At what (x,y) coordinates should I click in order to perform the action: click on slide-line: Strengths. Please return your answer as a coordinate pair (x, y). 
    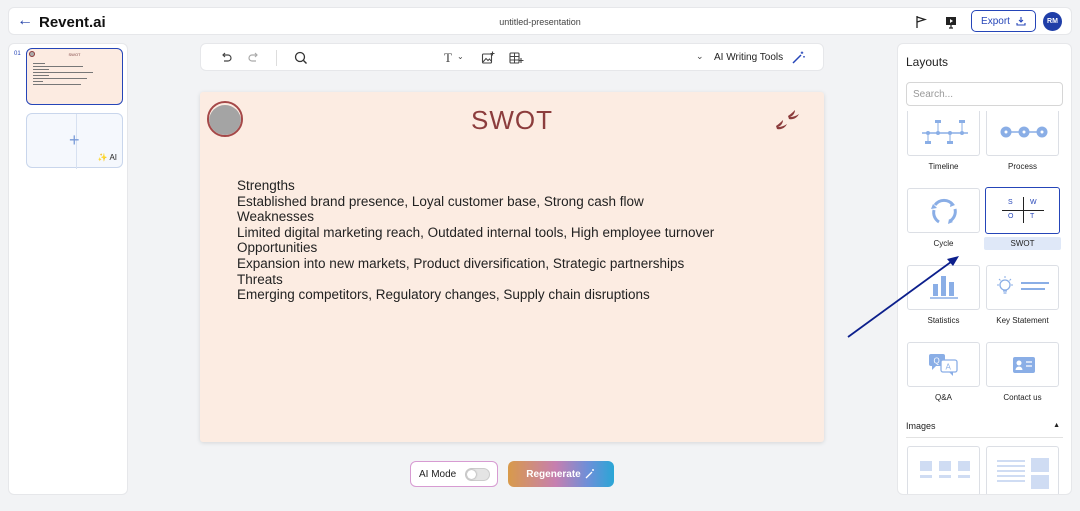
    Looking at the image, I should click on (266, 185).